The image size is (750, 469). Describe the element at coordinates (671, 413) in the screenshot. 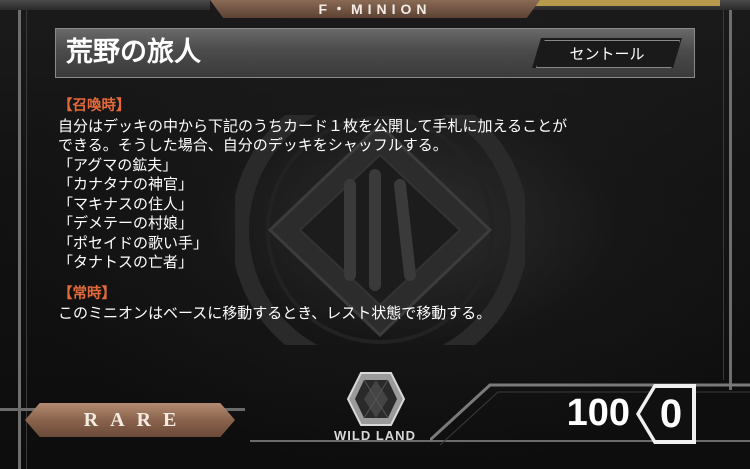

I see `cost-number: 0` at that location.